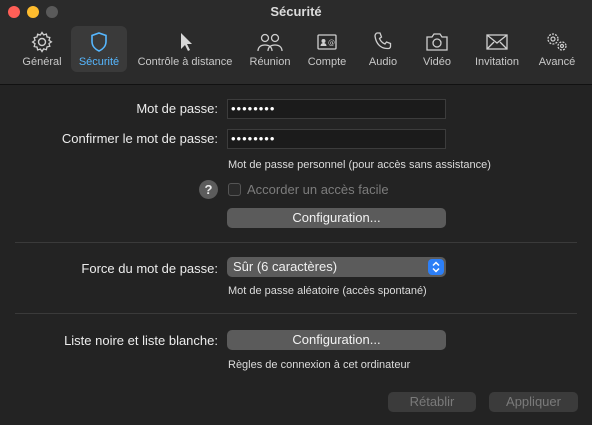 The height and width of the screenshot is (425, 592). What do you see at coordinates (185, 62) in the screenshot?
I see `tab-remote-control-label: Contrôle à distance` at bounding box center [185, 62].